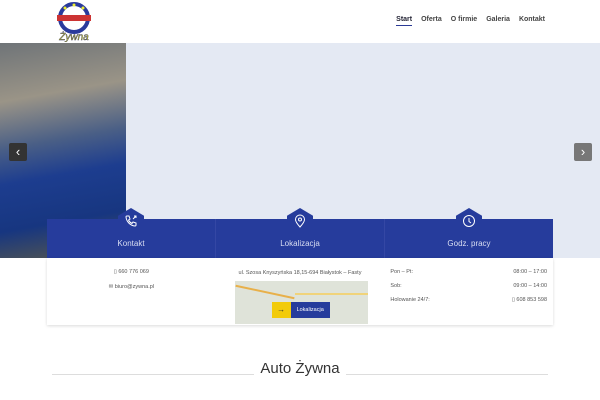 The width and height of the screenshot is (600, 400). I want to click on section-title-text: Auto Żywna, so click(300, 368).